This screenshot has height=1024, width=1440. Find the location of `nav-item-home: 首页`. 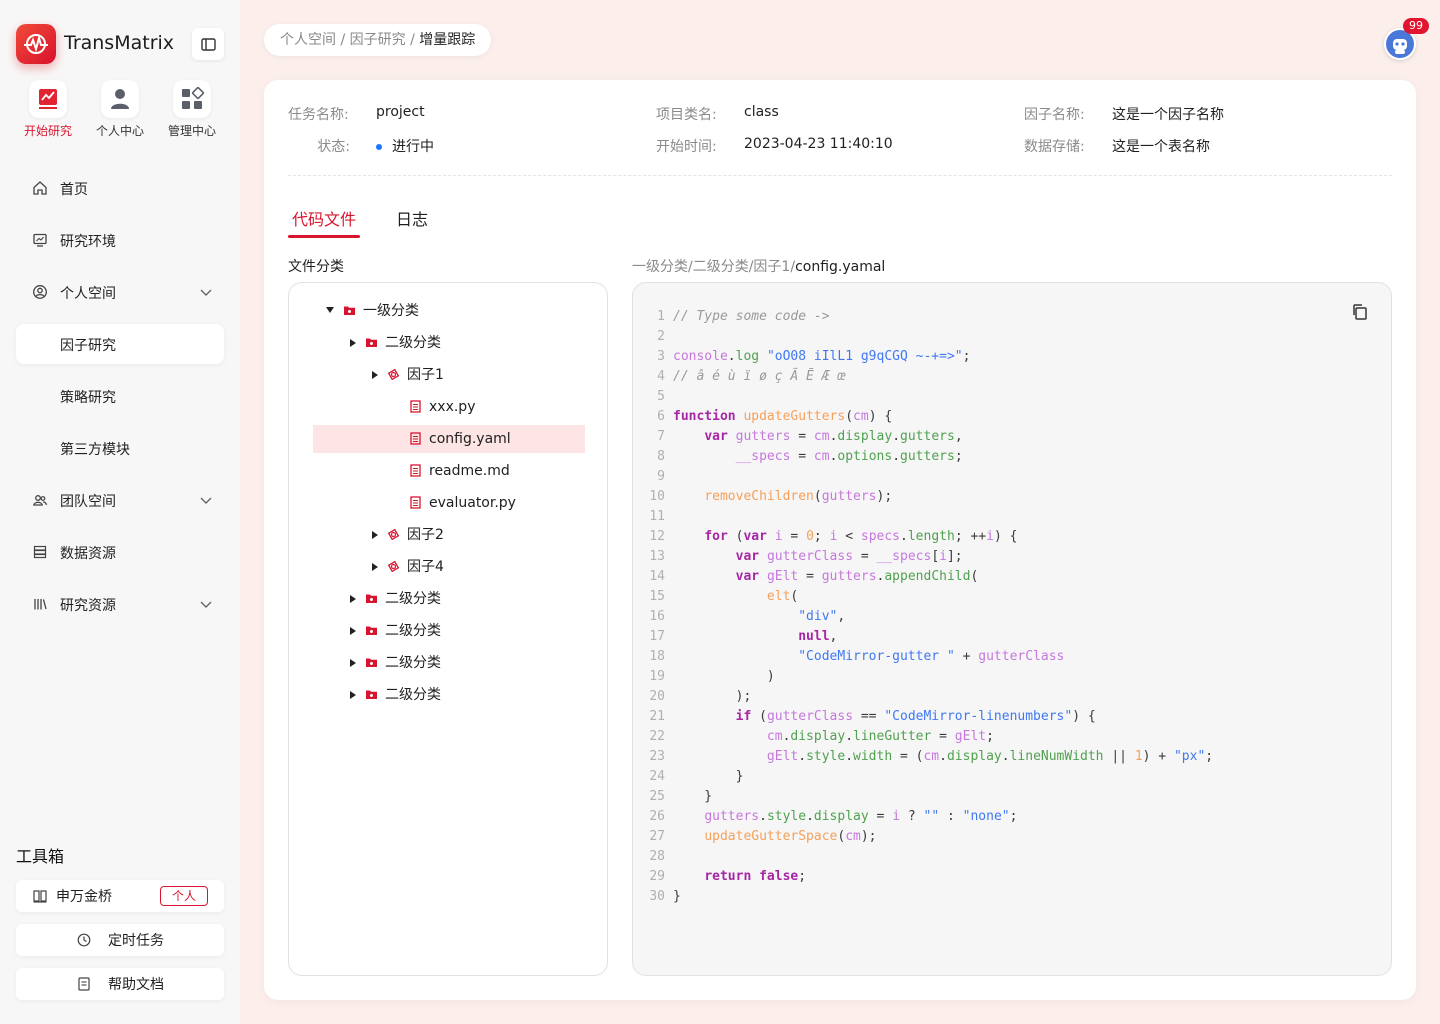

nav-item-home: 首页 is located at coordinates (120, 188).